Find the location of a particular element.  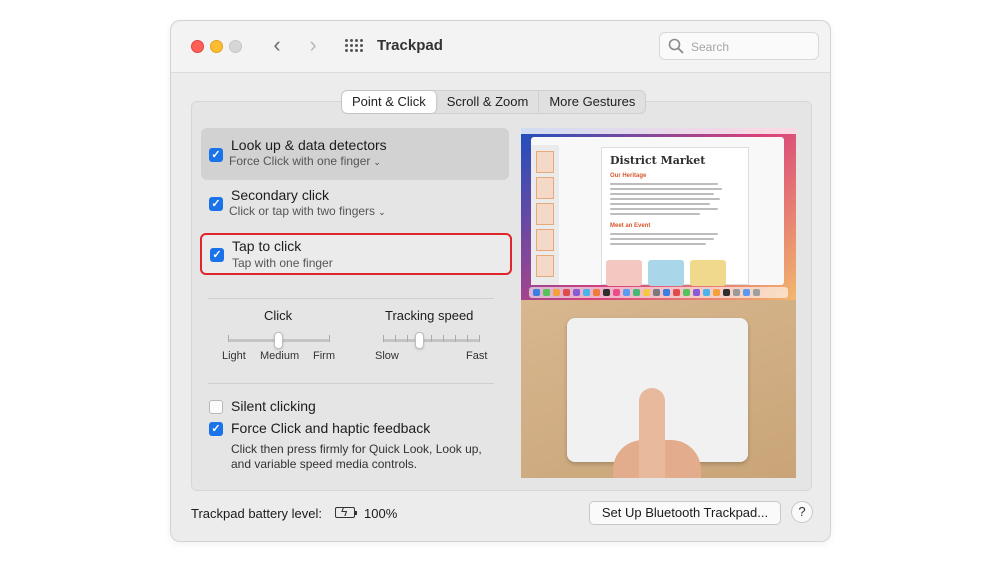

click-label-light: Light is located at coordinates (234, 356).